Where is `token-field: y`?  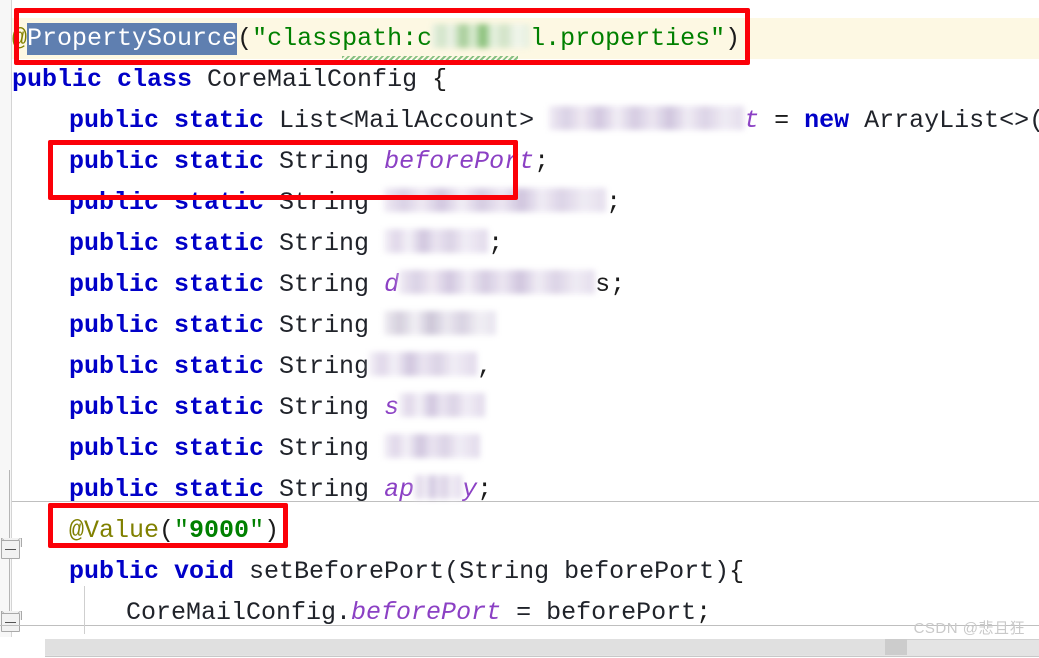 token-field: y is located at coordinates (470, 489).